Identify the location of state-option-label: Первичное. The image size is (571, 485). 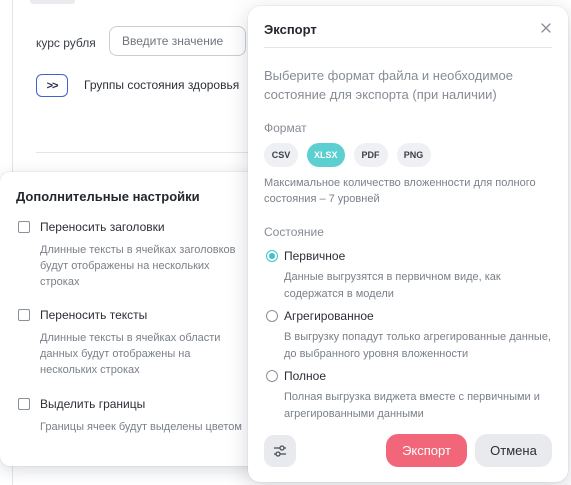
(315, 256).